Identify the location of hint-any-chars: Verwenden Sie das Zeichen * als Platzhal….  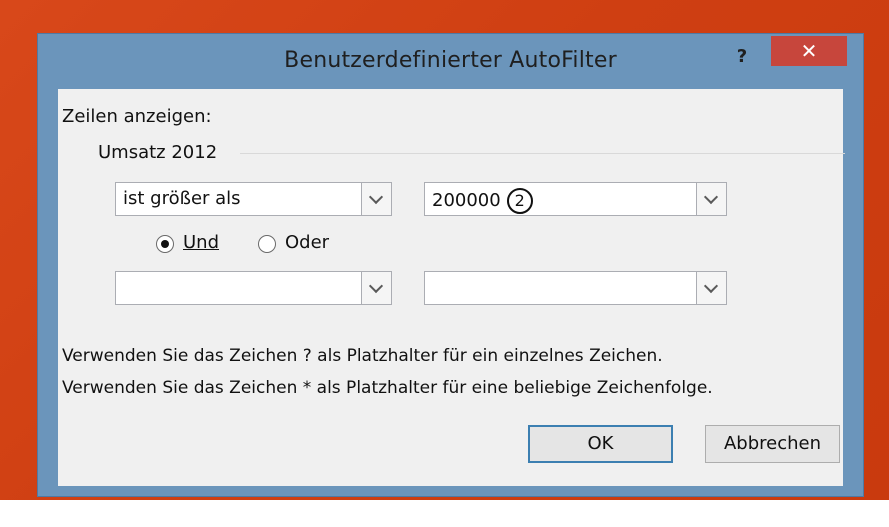
(387, 388).